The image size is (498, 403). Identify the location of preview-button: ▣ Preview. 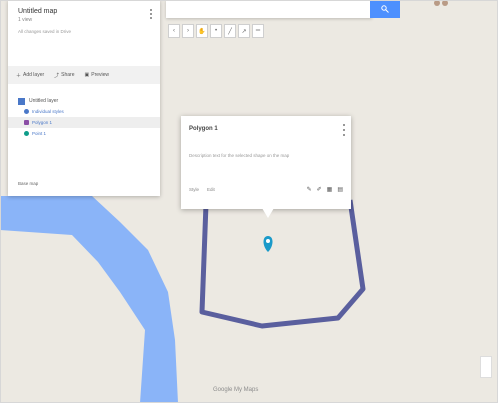
(97, 75).